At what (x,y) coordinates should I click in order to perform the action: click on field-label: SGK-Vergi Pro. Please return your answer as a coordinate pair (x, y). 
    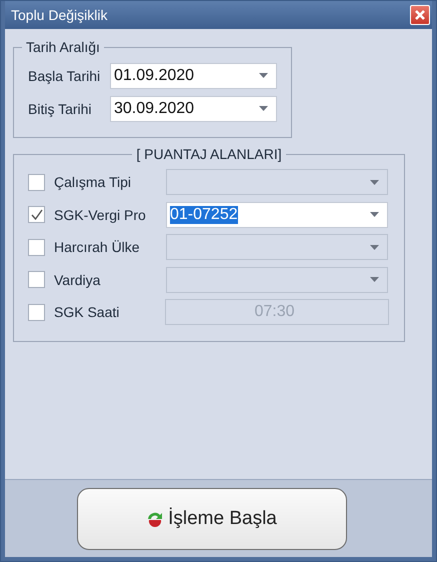
    Looking at the image, I should click on (100, 214).